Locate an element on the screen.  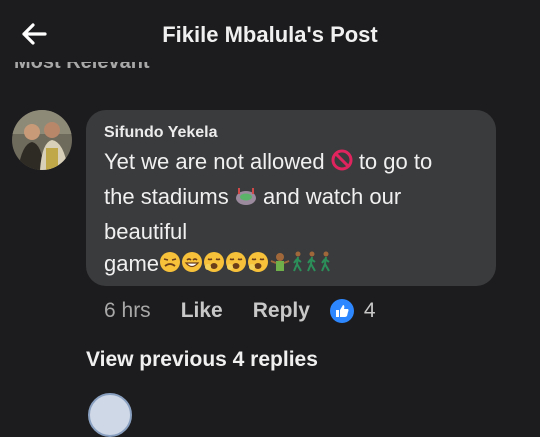
shrugging-person-icon is located at coordinates (280, 267).